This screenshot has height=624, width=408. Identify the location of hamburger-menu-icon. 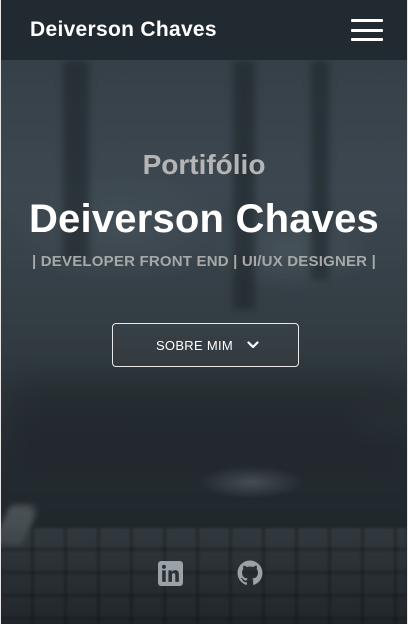
(367, 30).